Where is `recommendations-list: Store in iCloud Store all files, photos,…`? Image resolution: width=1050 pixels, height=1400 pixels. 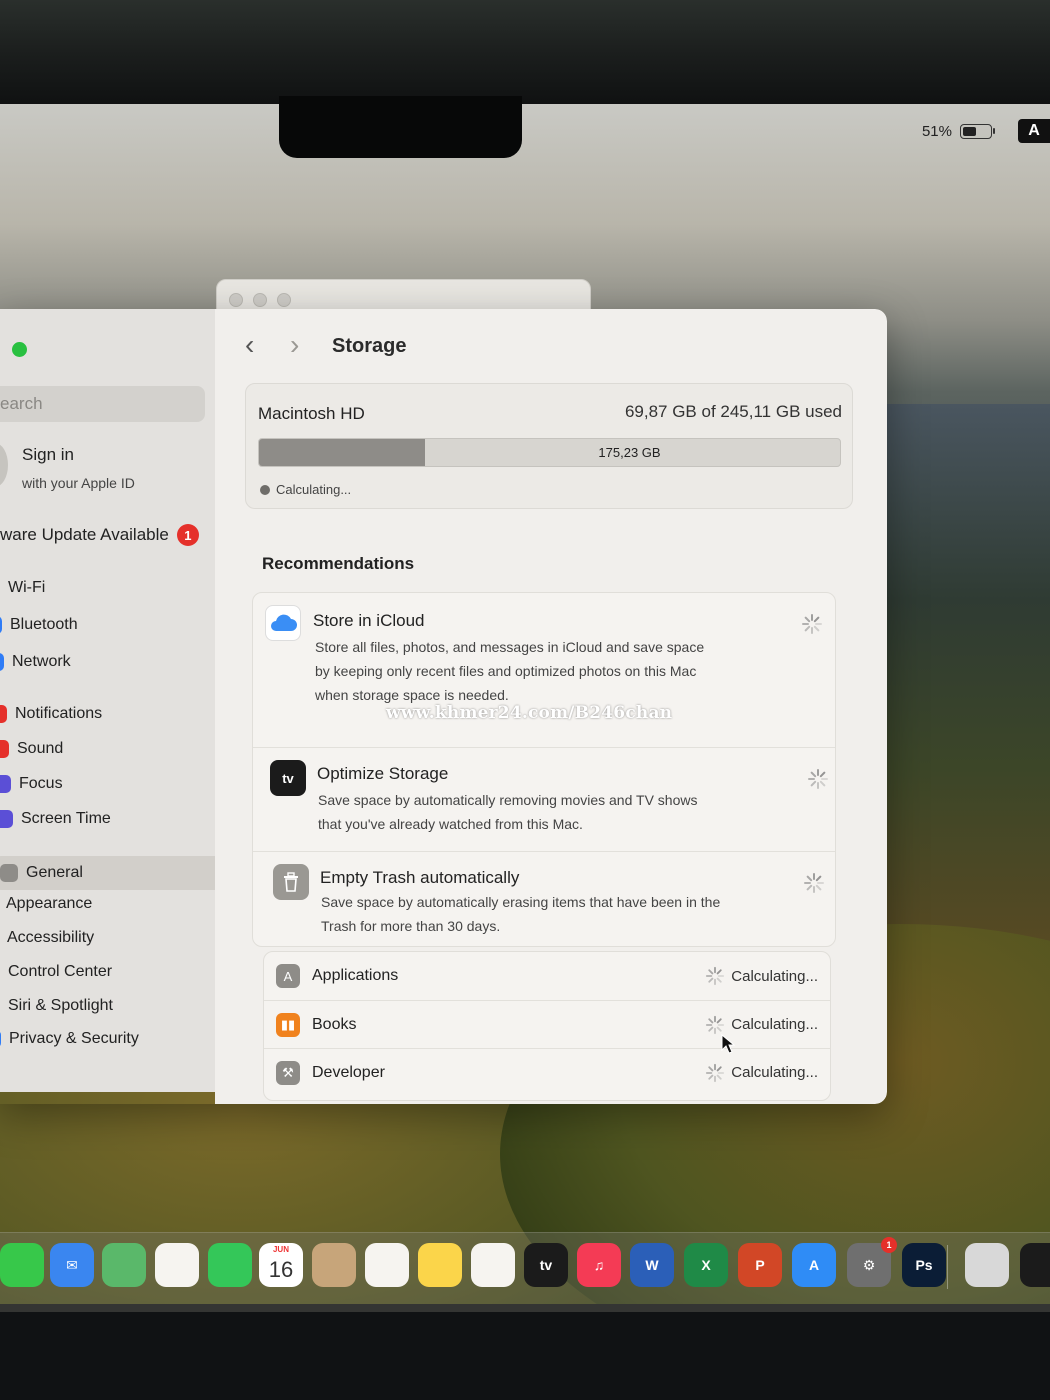 recommendations-list: Store in iCloud Store all files, photos,… is located at coordinates (544, 769).